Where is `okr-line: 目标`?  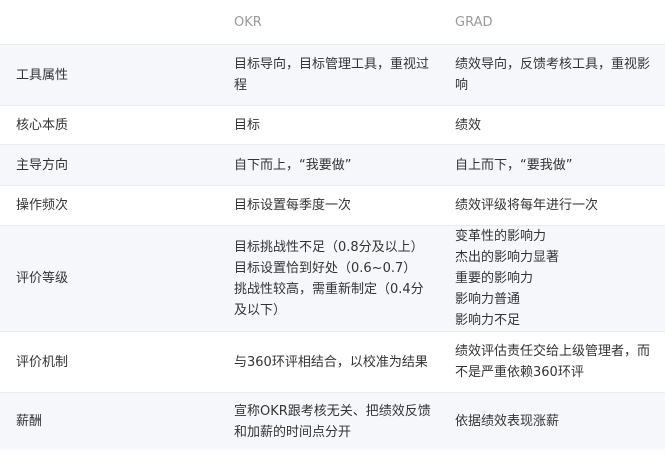 okr-line: 目标 is located at coordinates (247, 125).